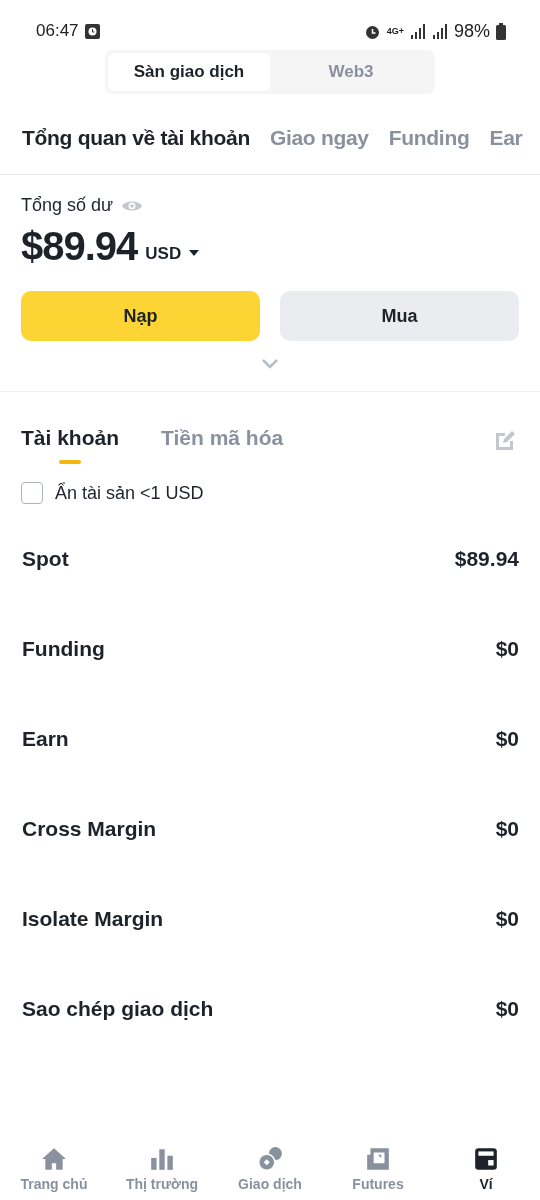 The height and width of the screenshot is (1200, 540). Describe the element at coordinates (54, 1184) in the screenshot. I see `nav-label: Trang chủ` at that location.